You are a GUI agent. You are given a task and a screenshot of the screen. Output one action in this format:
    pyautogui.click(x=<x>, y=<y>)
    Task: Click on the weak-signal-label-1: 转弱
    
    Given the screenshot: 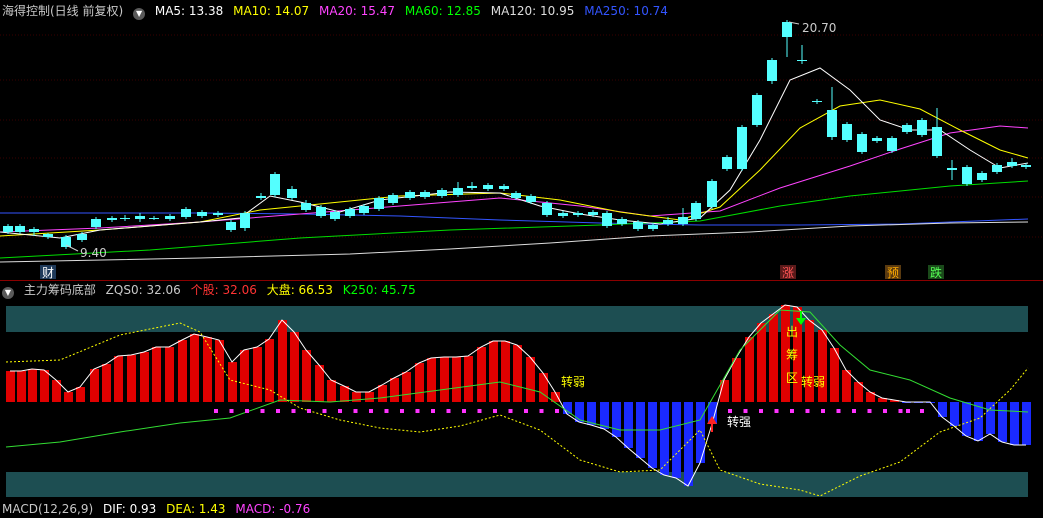 What is the action you would take?
    pyautogui.click(x=573, y=381)
    